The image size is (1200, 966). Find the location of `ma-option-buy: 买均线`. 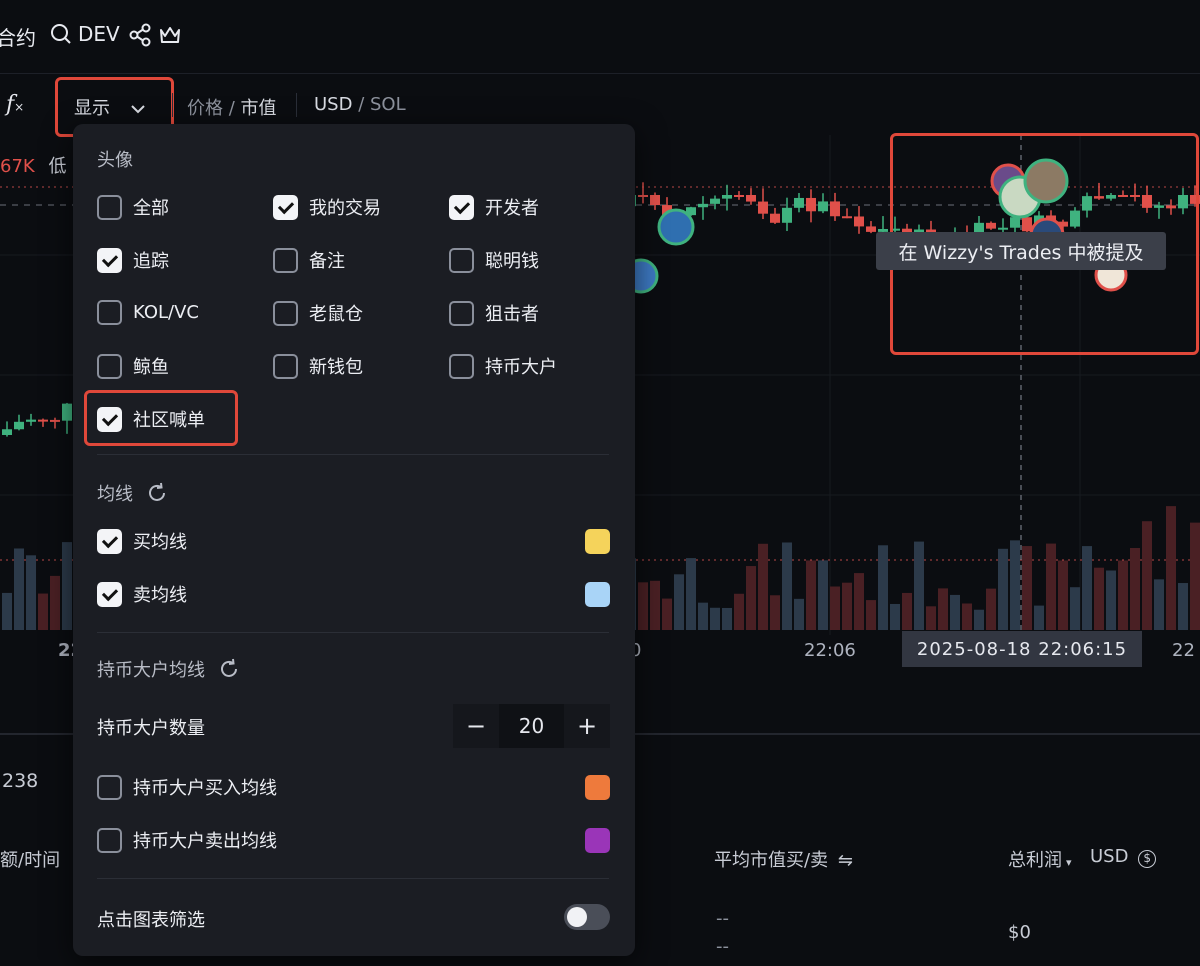

ma-option-buy: 买均线 is located at coordinates (142, 541).